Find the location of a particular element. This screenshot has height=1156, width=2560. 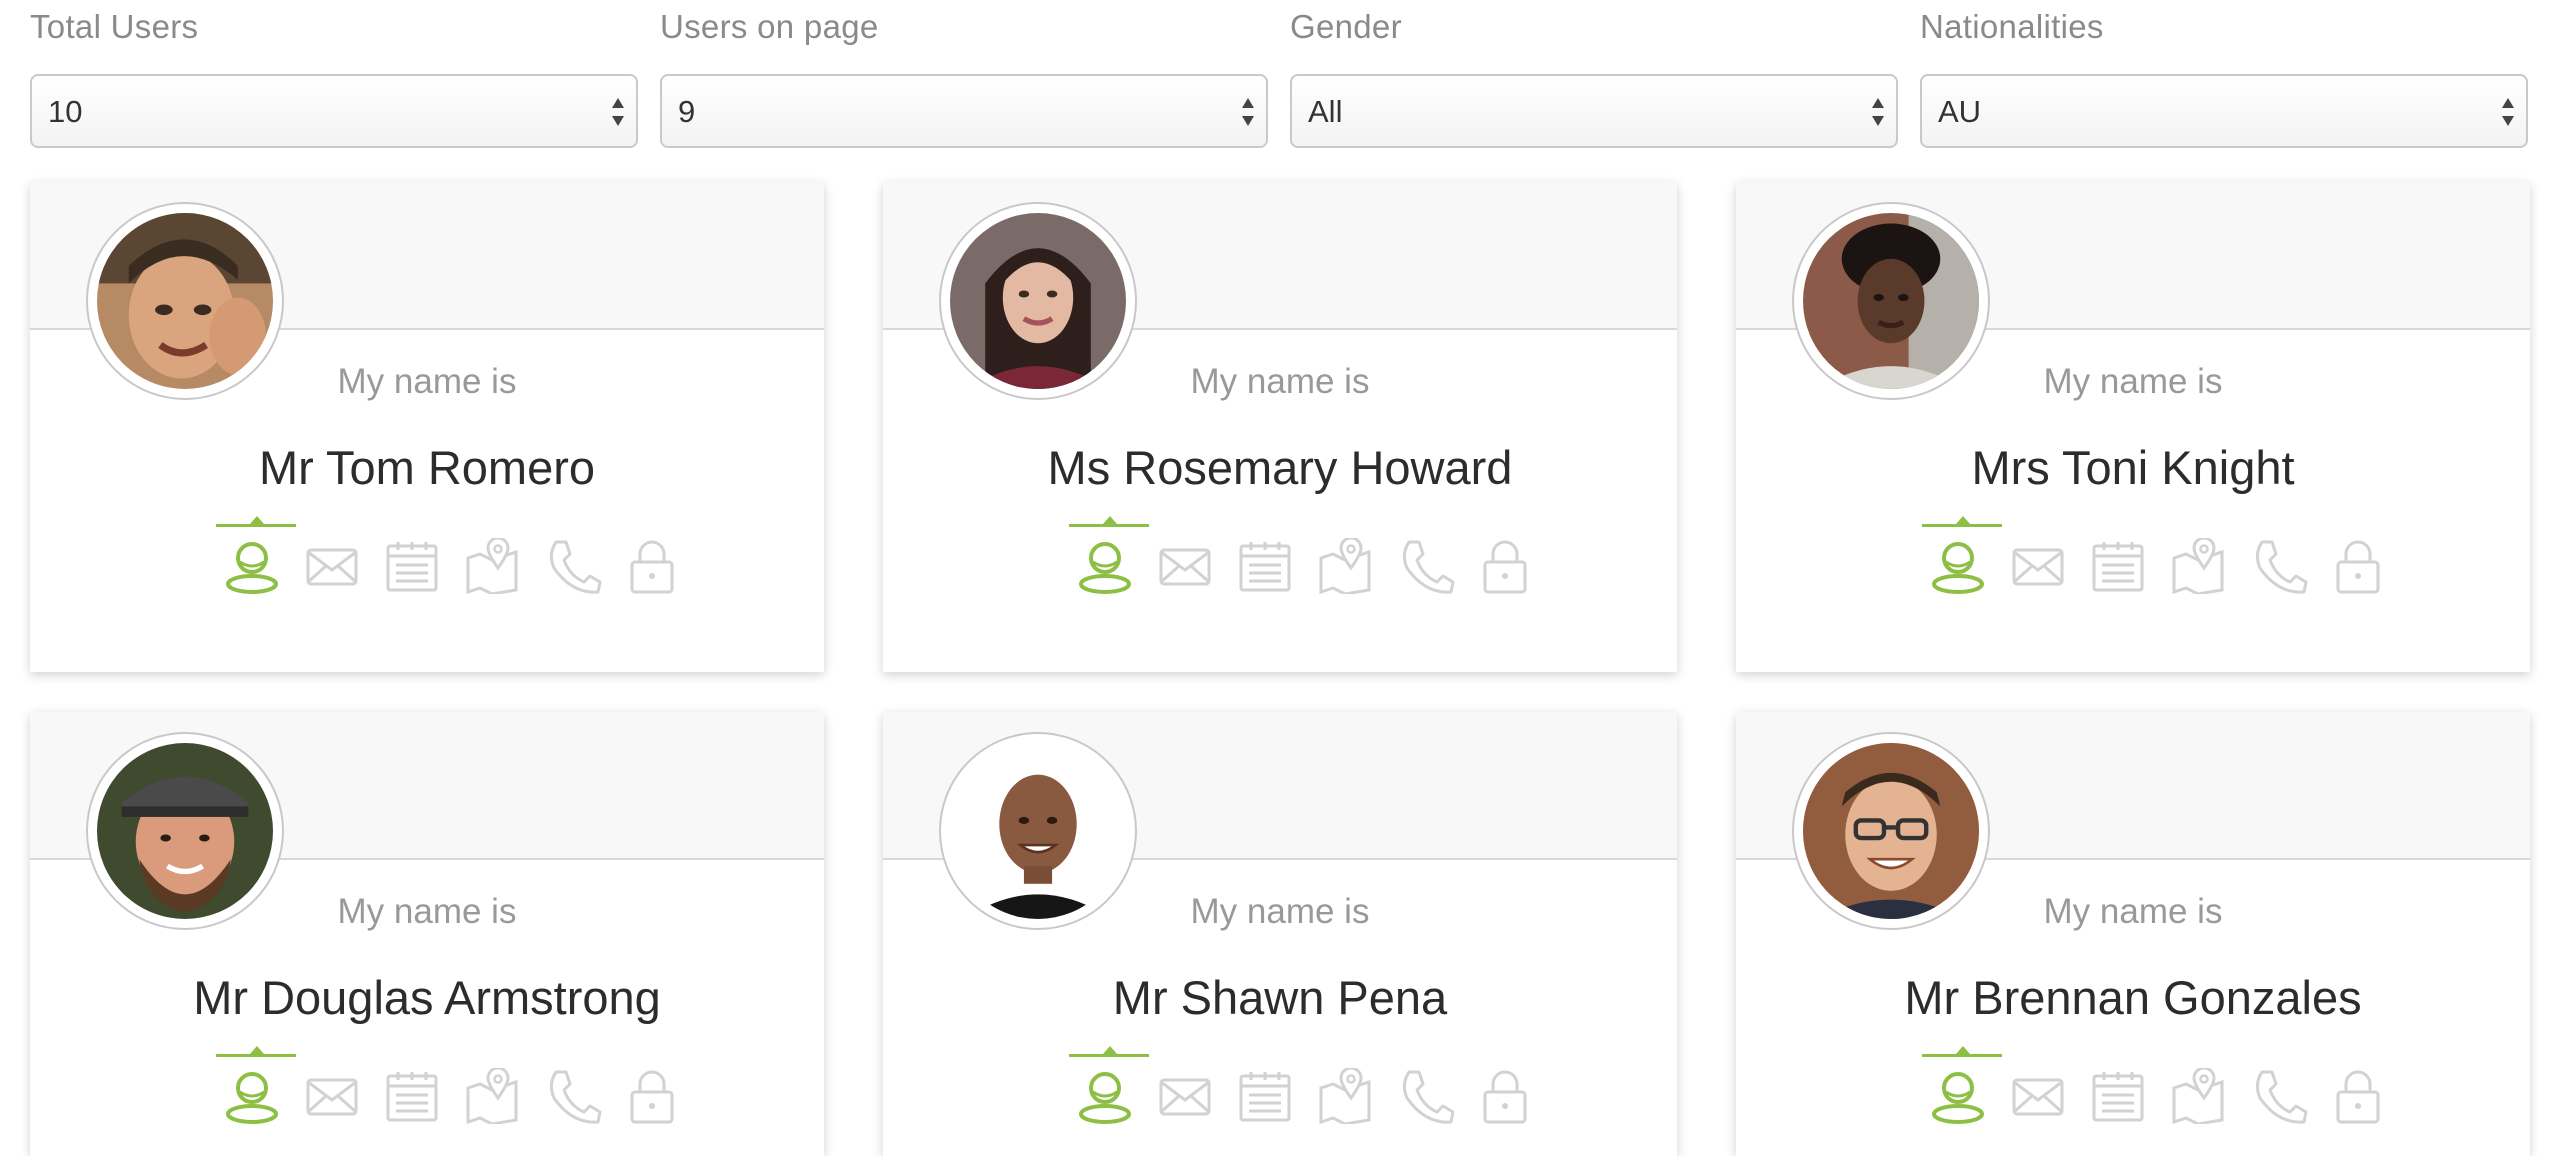

user-card: My name is Mrs Toni Knight is located at coordinates (2133, 427).